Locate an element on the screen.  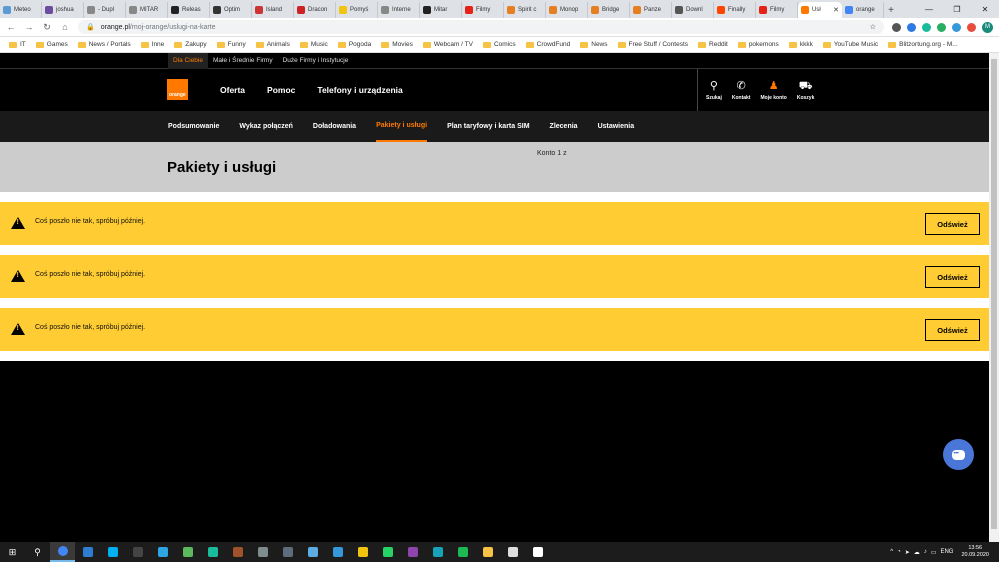
tray-icon: ▭ is located at coordinates (934, 552).